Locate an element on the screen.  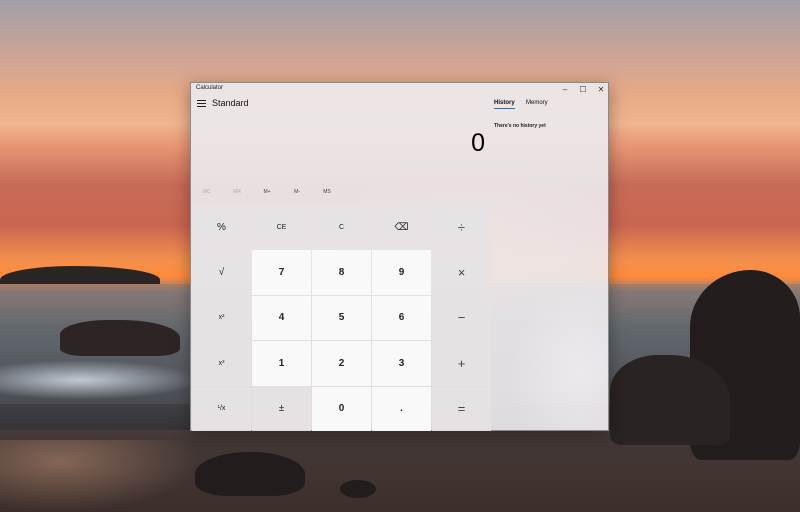
memory-clear-button: MC is located at coordinates (207, 192).